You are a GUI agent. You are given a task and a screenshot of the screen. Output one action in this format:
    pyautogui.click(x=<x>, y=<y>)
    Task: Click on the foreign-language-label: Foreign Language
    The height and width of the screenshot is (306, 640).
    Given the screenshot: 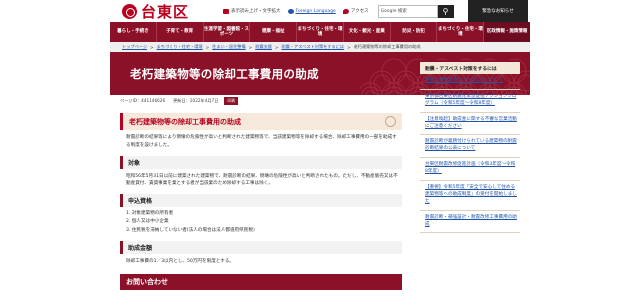 What is the action you would take?
    pyautogui.click(x=315, y=11)
    